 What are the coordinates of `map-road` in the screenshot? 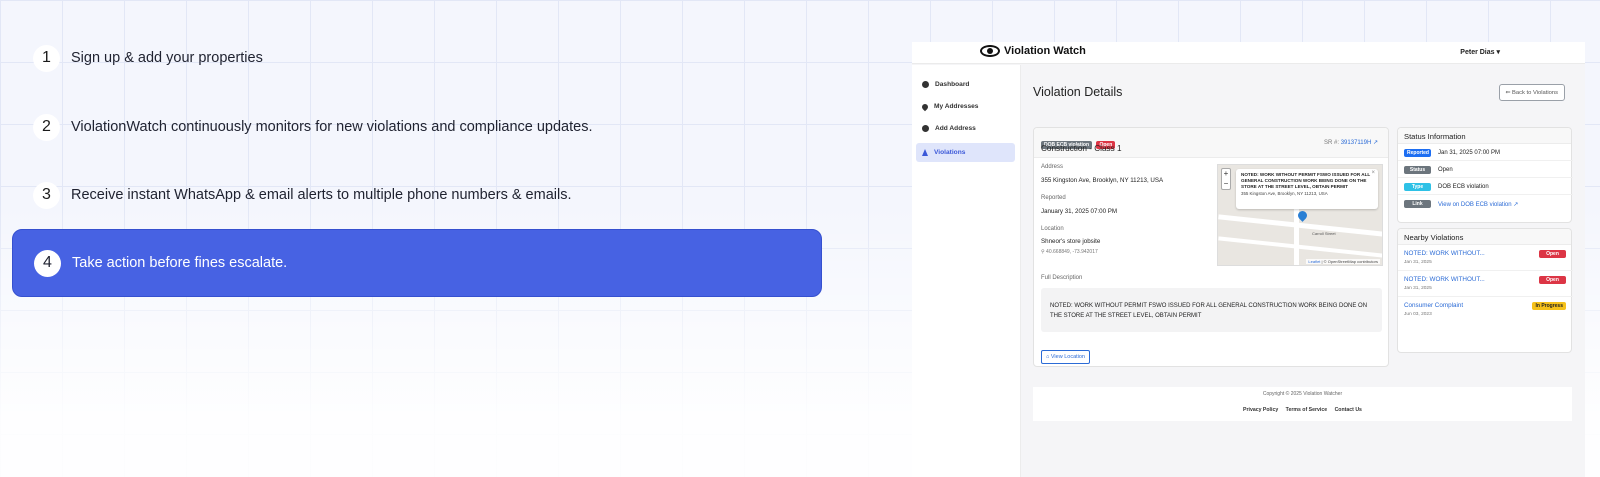 It's located at (1300, 247).